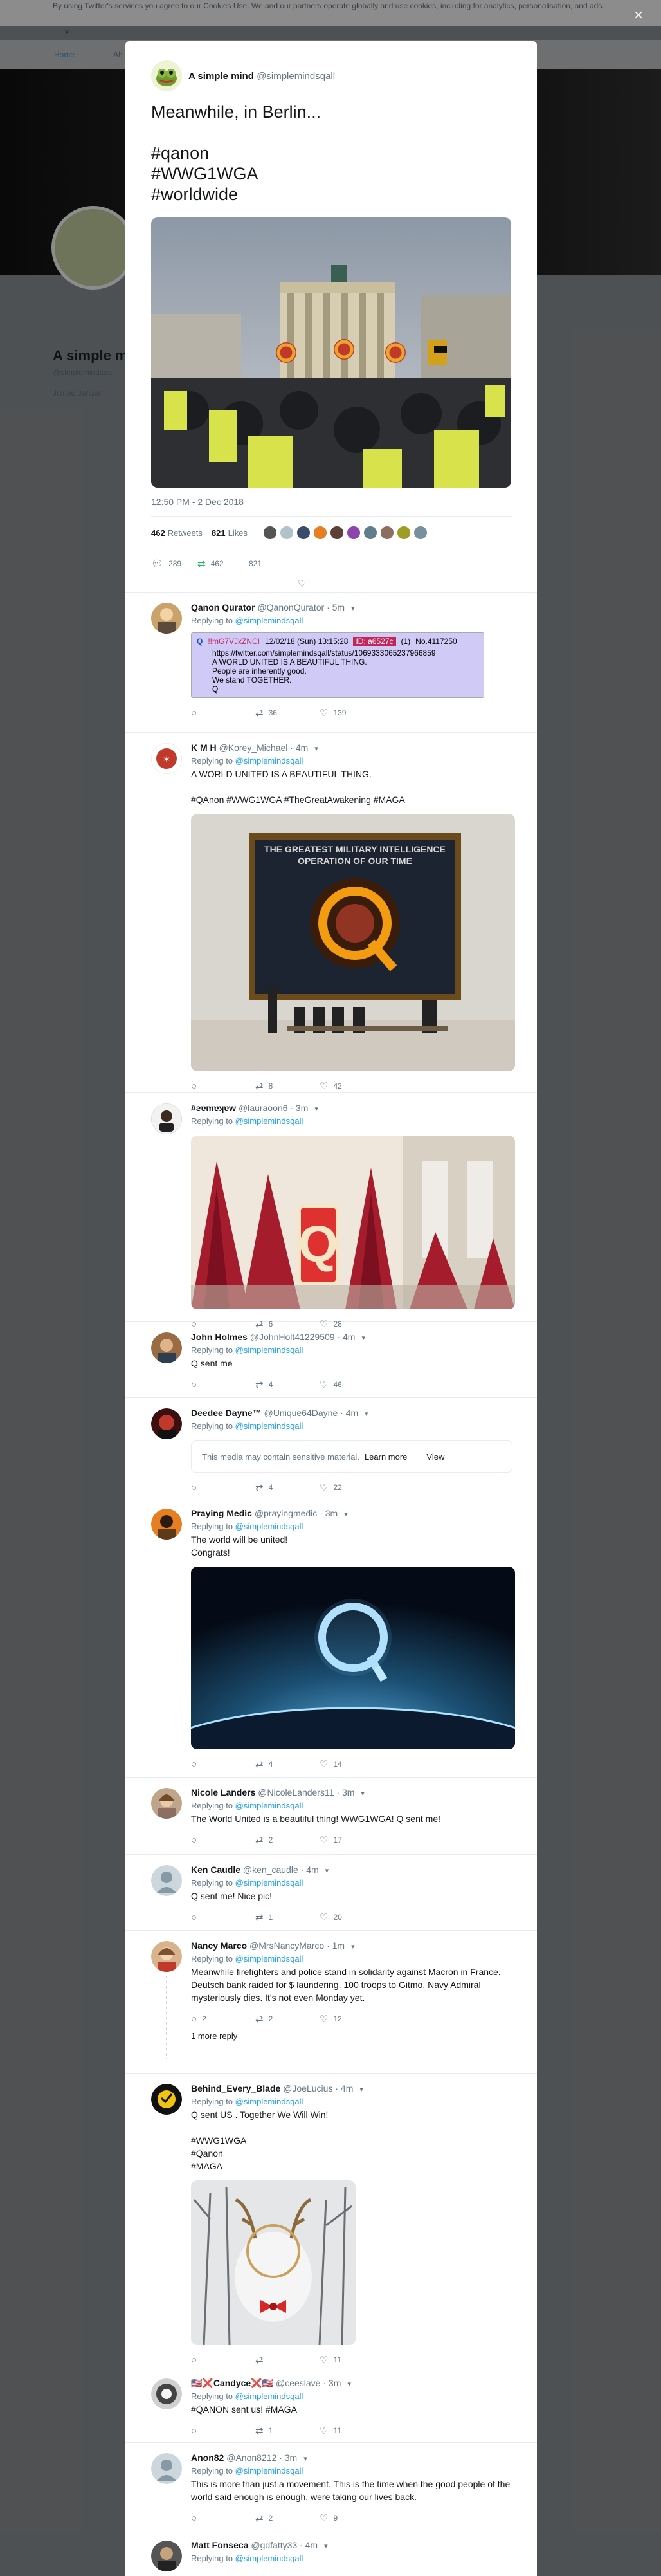 The width and height of the screenshot is (661, 2576). What do you see at coordinates (352, 713) in the screenshot?
I see `like-button: ♡ 139` at bounding box center [352, 713].